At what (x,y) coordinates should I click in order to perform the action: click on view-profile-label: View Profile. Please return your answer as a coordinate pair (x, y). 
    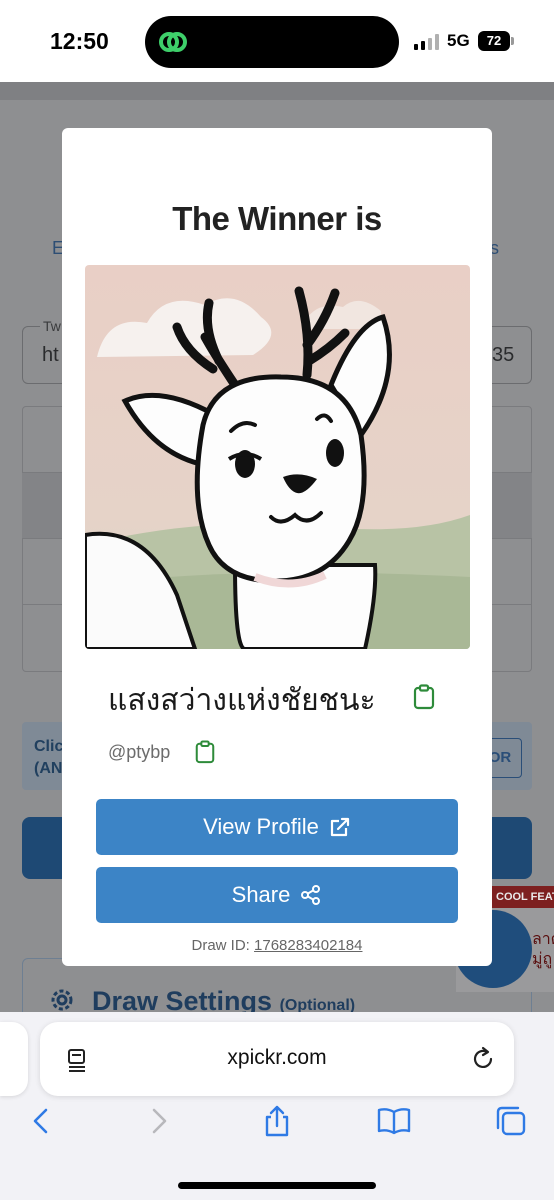
    Looking at the image, I should click on (261, 826).